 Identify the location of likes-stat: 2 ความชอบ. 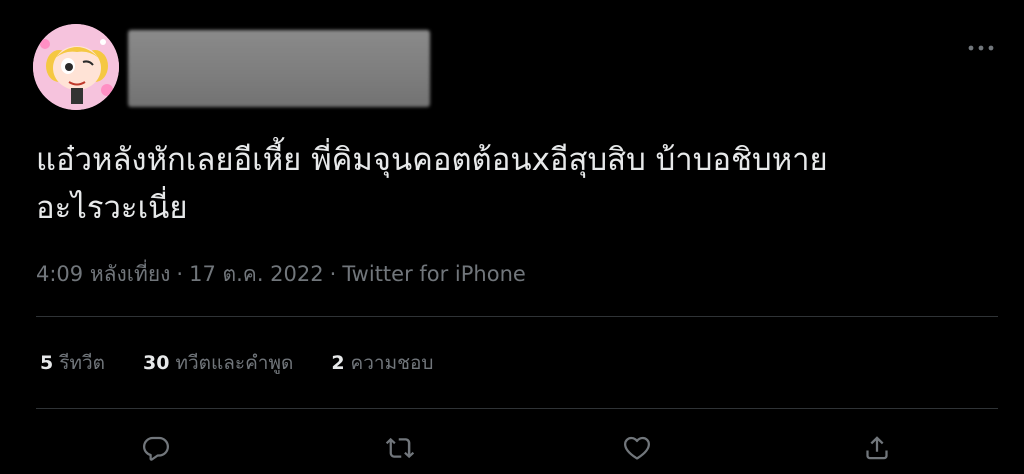
(382, 363).